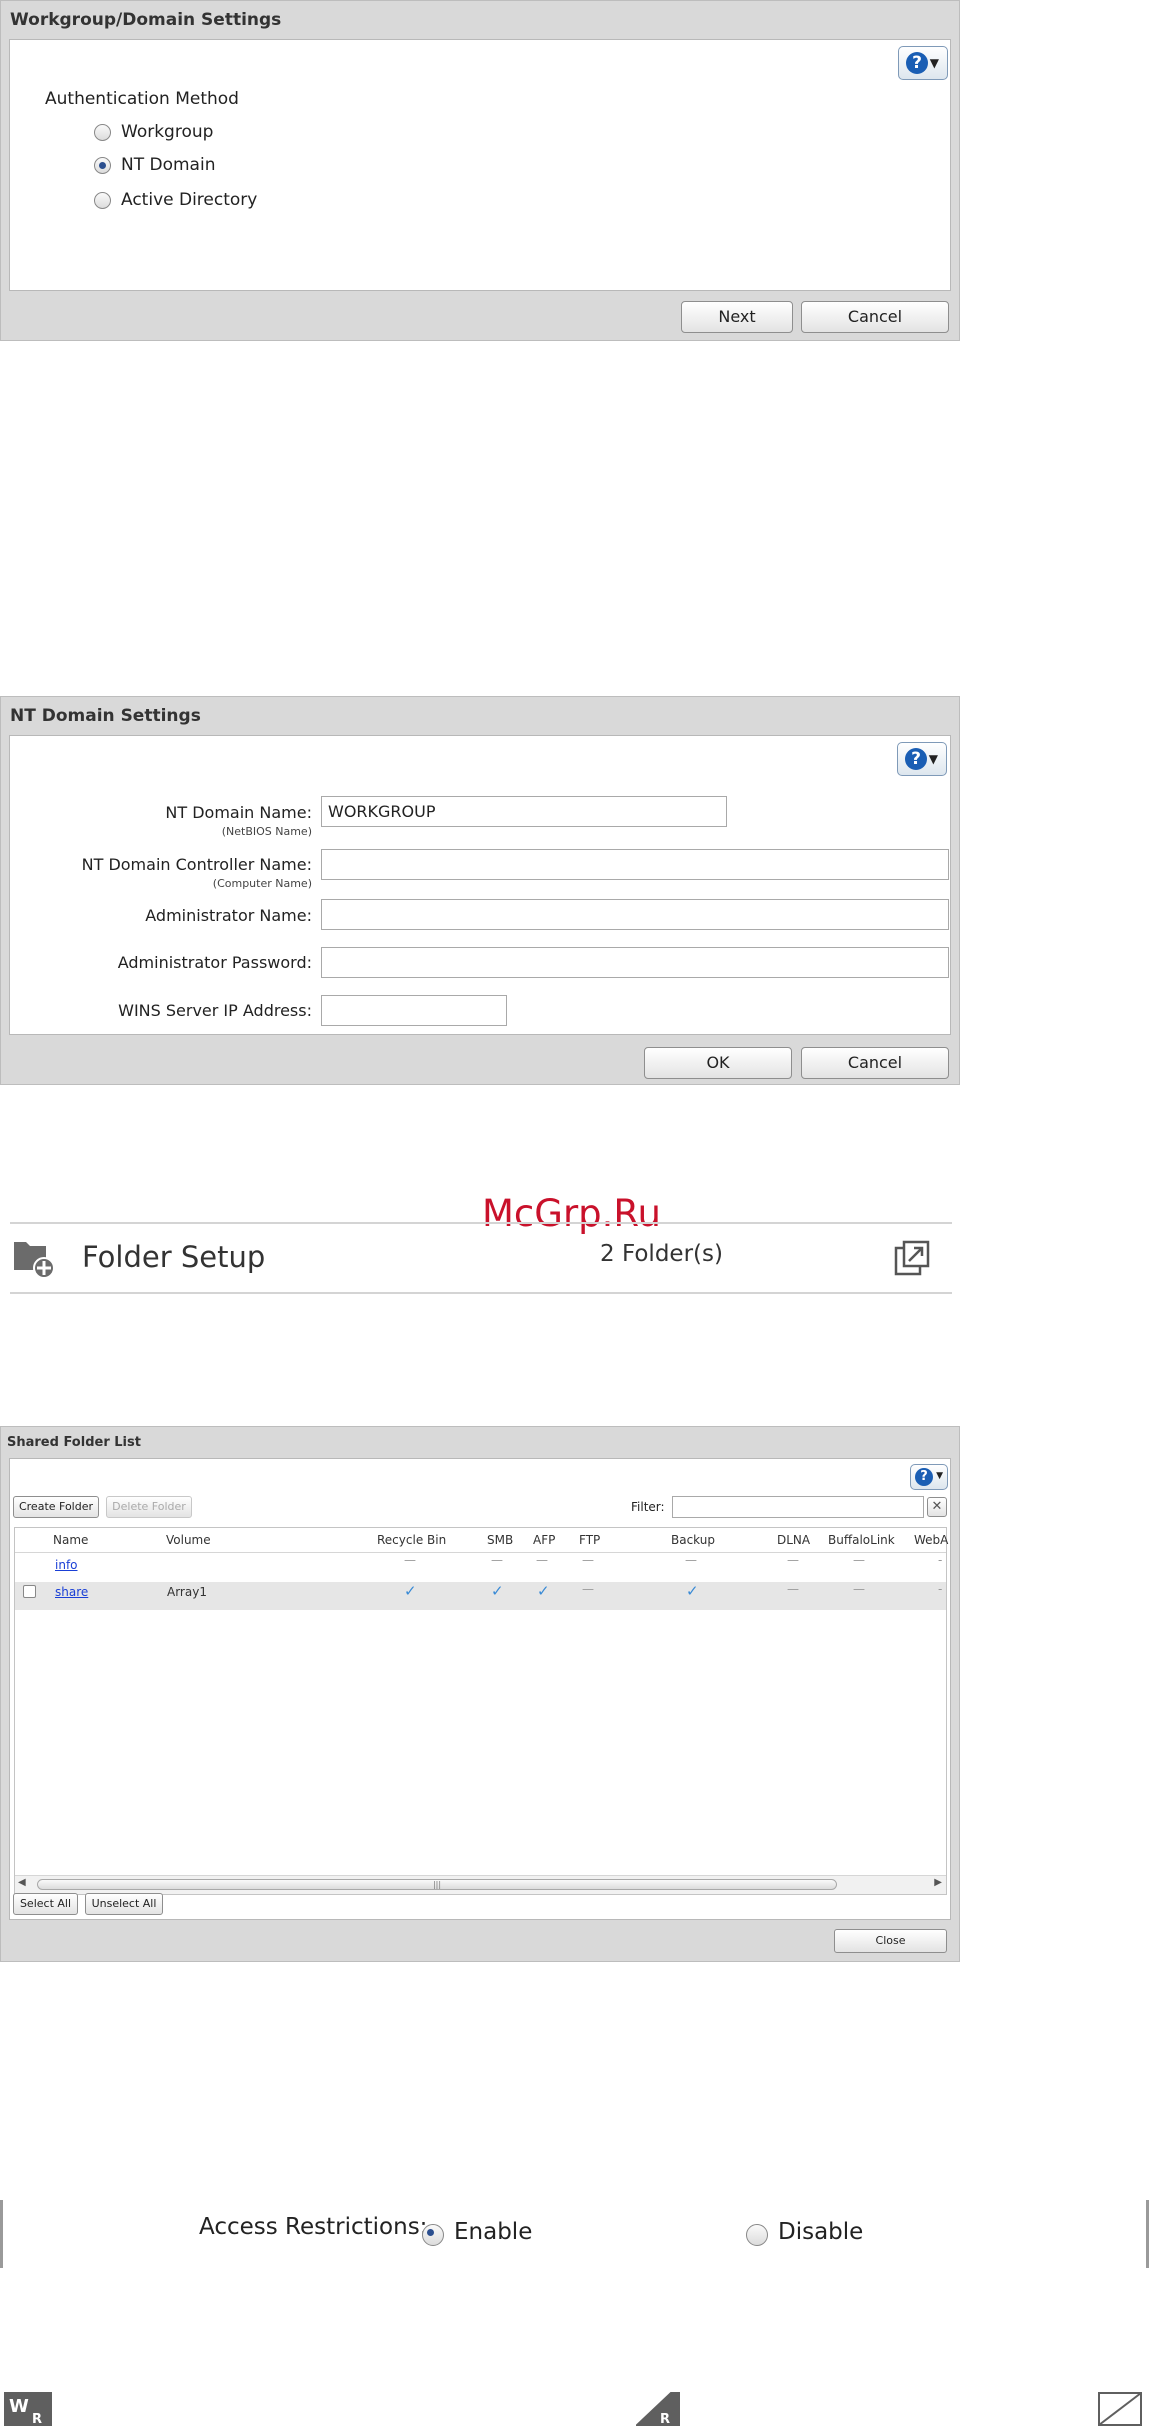 The height and width of the screenshot is (2432, 1153). Describe the element at coordinates (859, 1560) in the screenshot. I see `row-info-buffalolink: —` at that location.